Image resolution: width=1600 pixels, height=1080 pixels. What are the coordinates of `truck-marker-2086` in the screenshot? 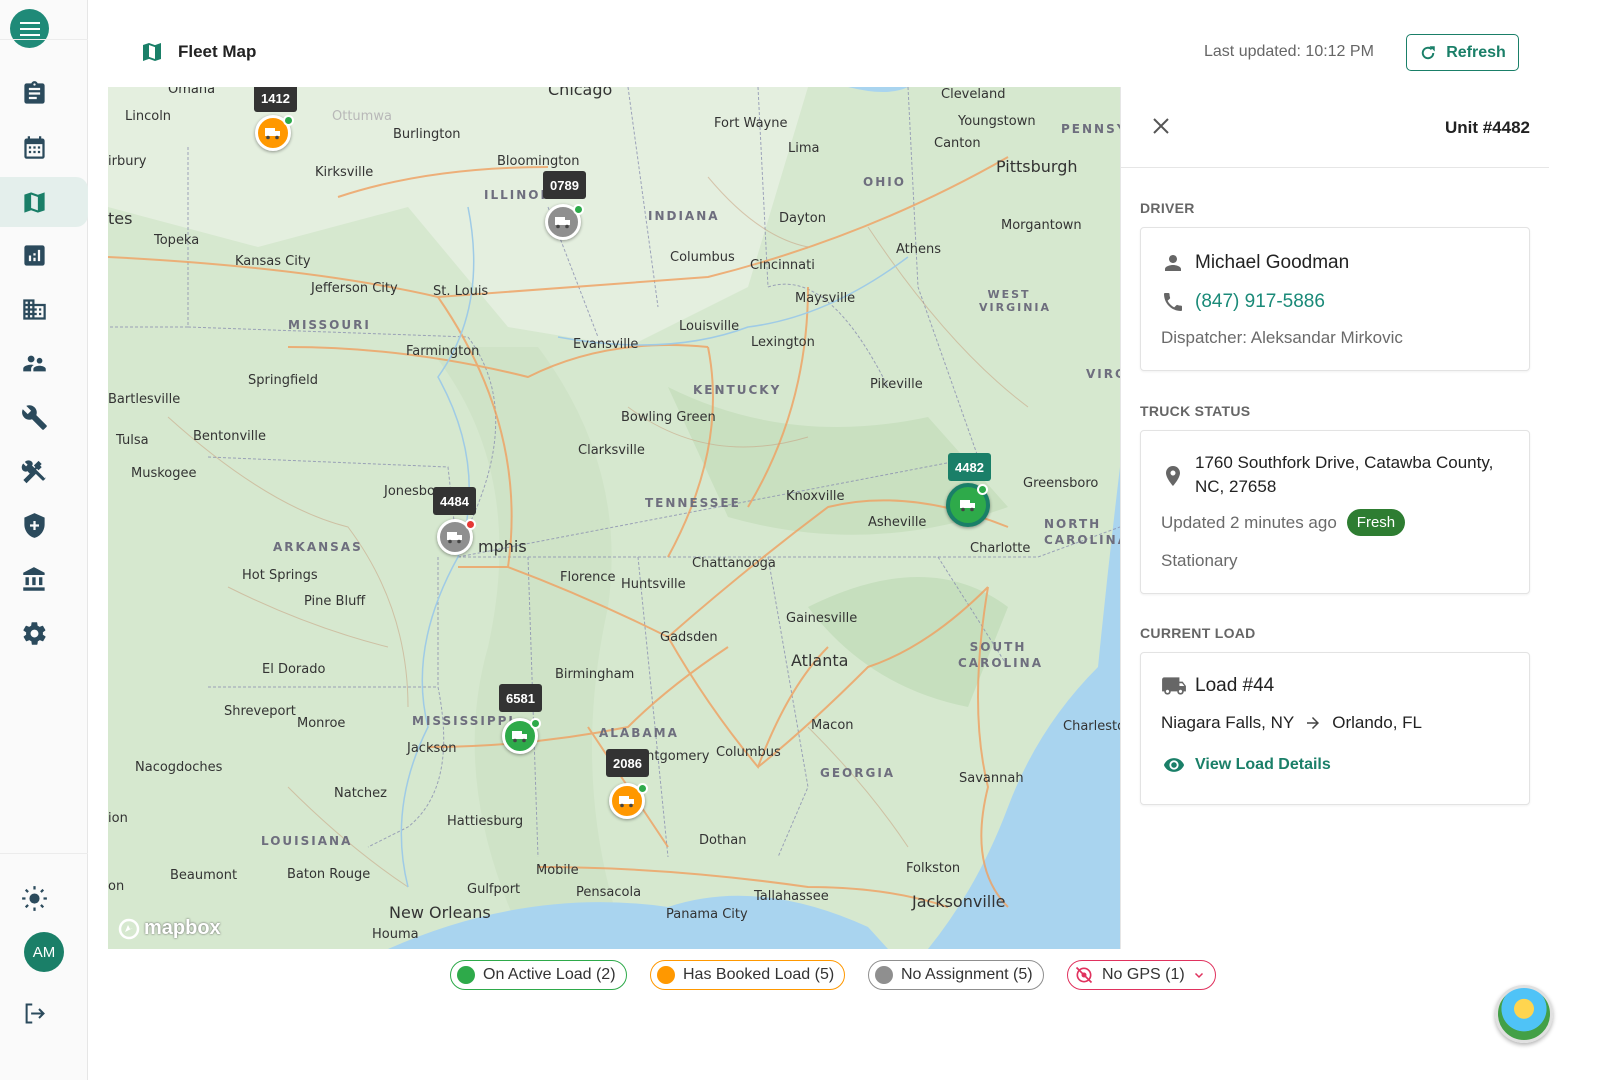 It's located at (629, 807).